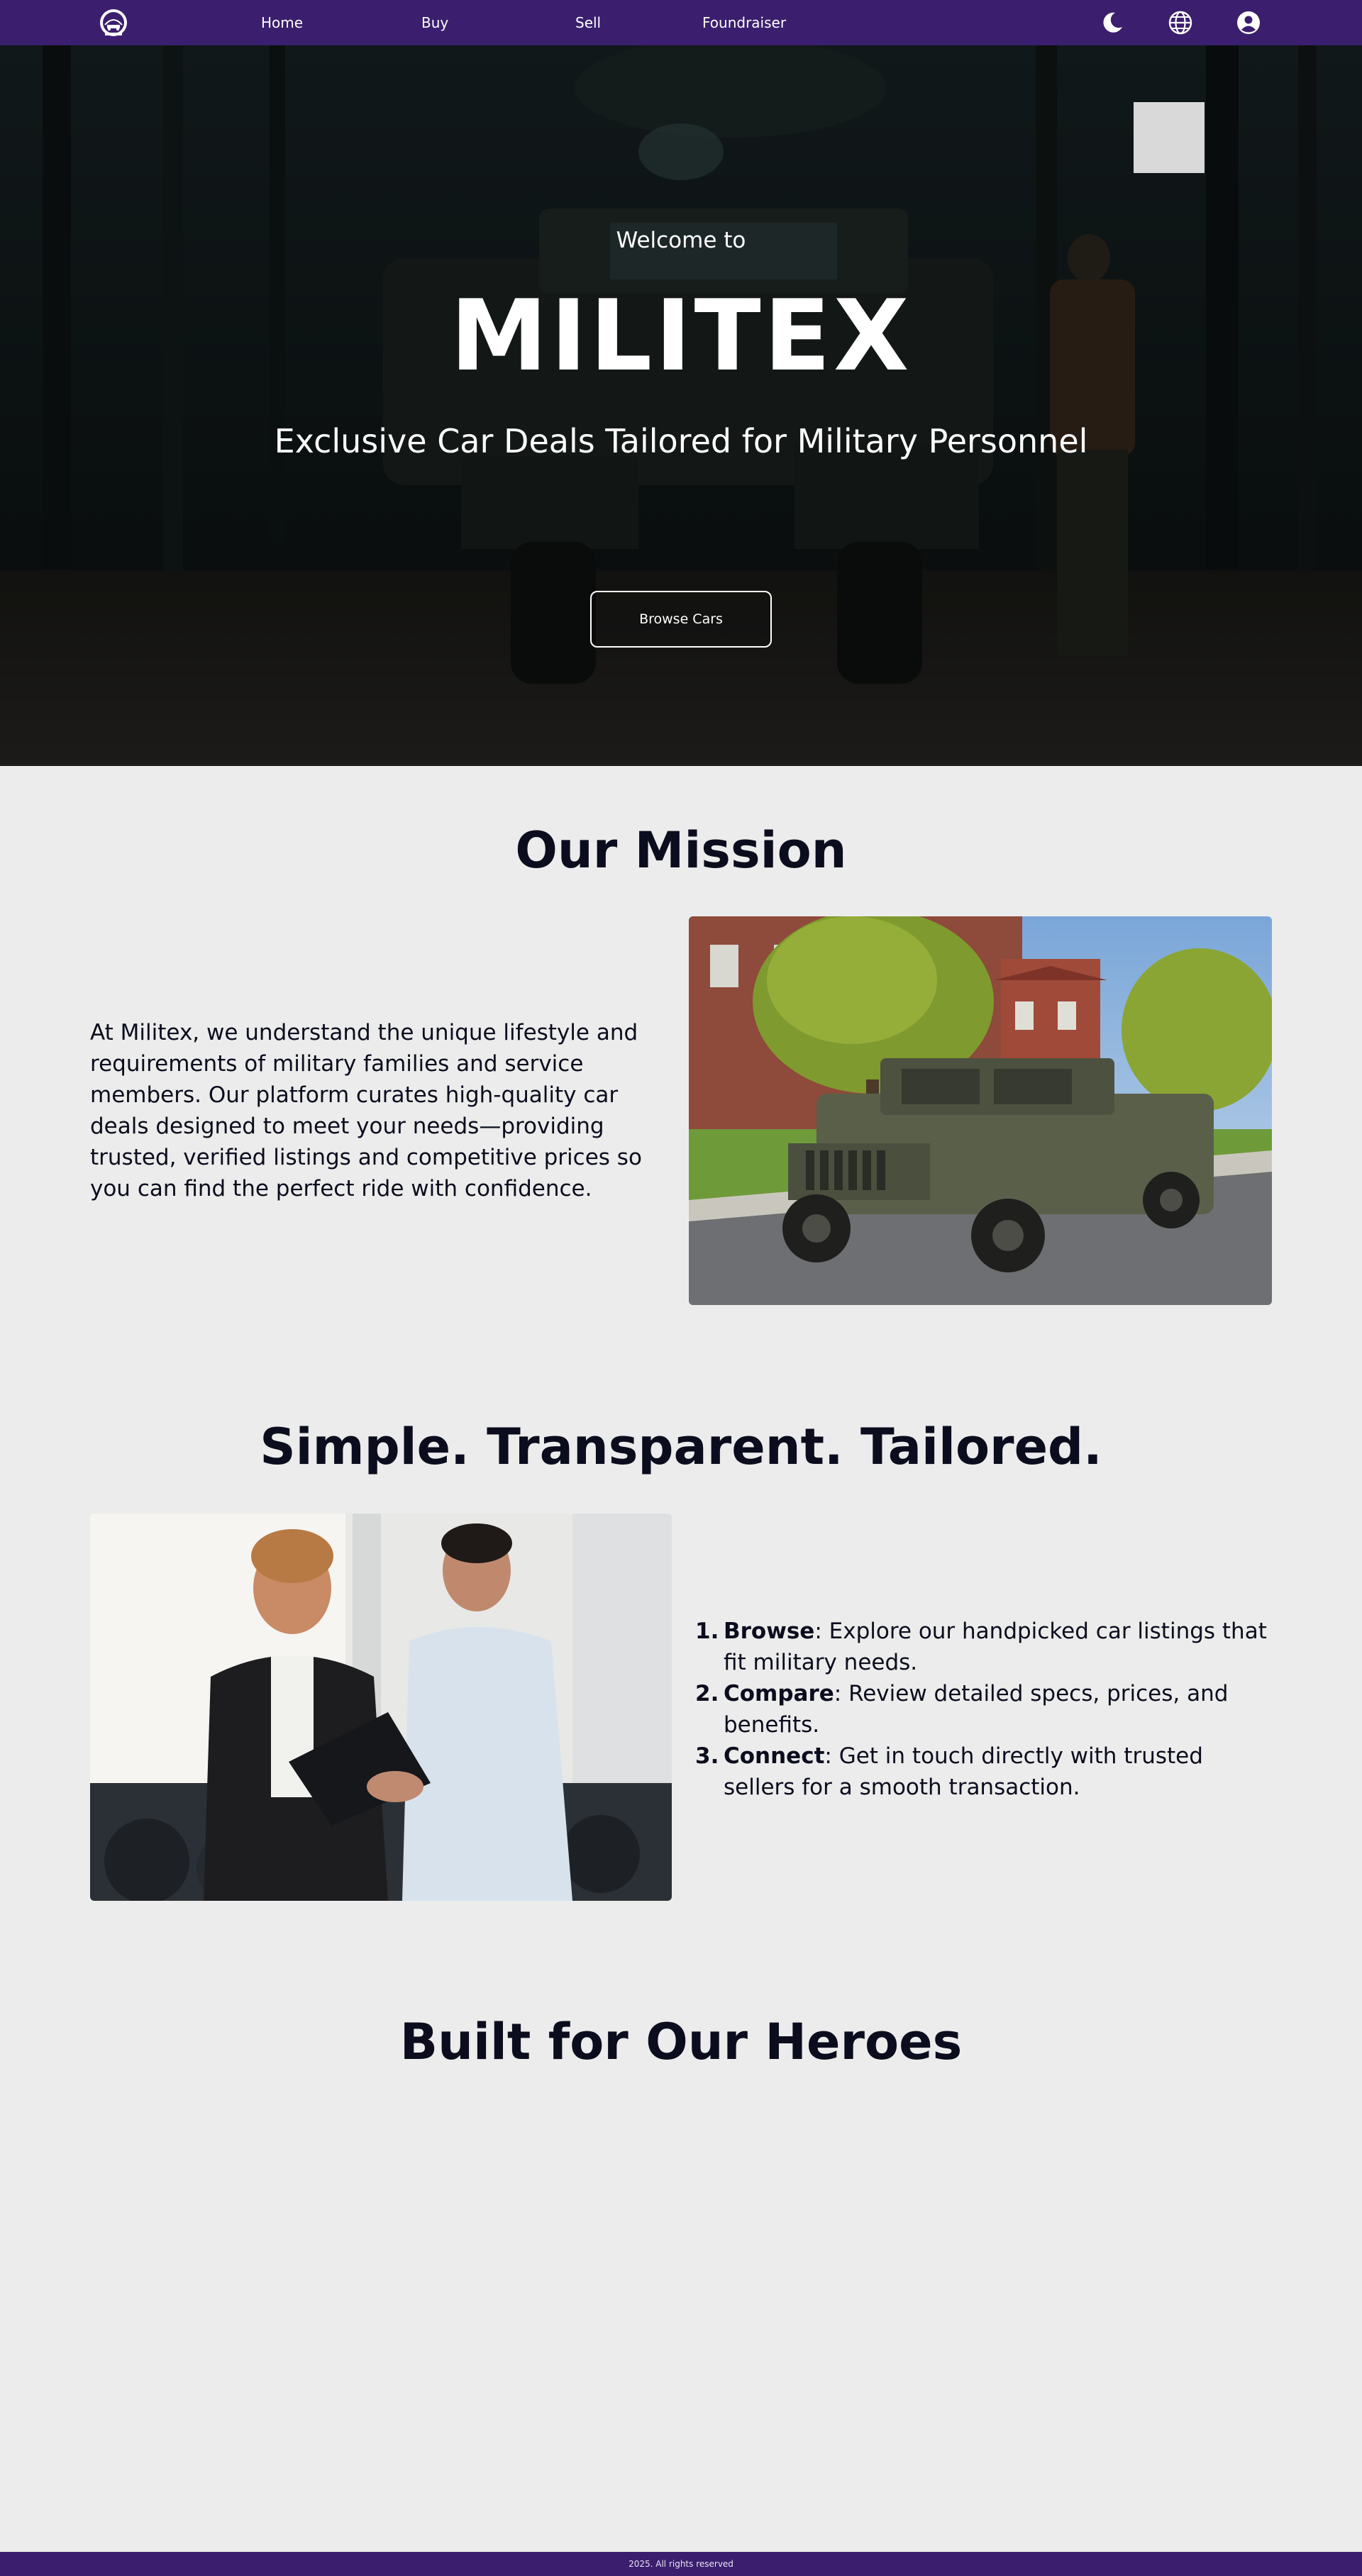 The height and width of the screenshot is (2576, 1362). Describe the element at coordinates (282, 22) in the screenshot. I see `nav-link-home: Home` at that location.